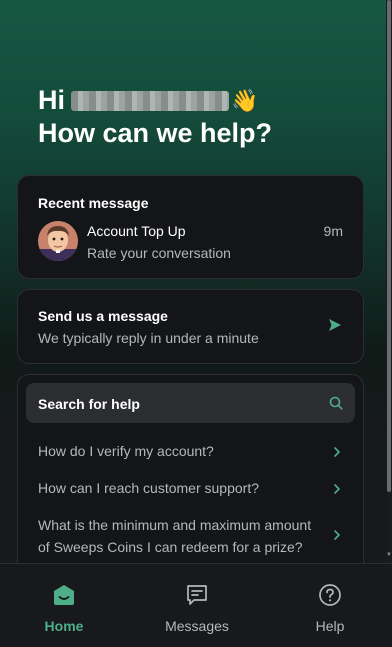 The width and height of the screenshot is (392, 647). What do you see at coordinates (190, 403) in the screenshot?
I see `search-help-button: Search for help` at bounding box center [190, 403].